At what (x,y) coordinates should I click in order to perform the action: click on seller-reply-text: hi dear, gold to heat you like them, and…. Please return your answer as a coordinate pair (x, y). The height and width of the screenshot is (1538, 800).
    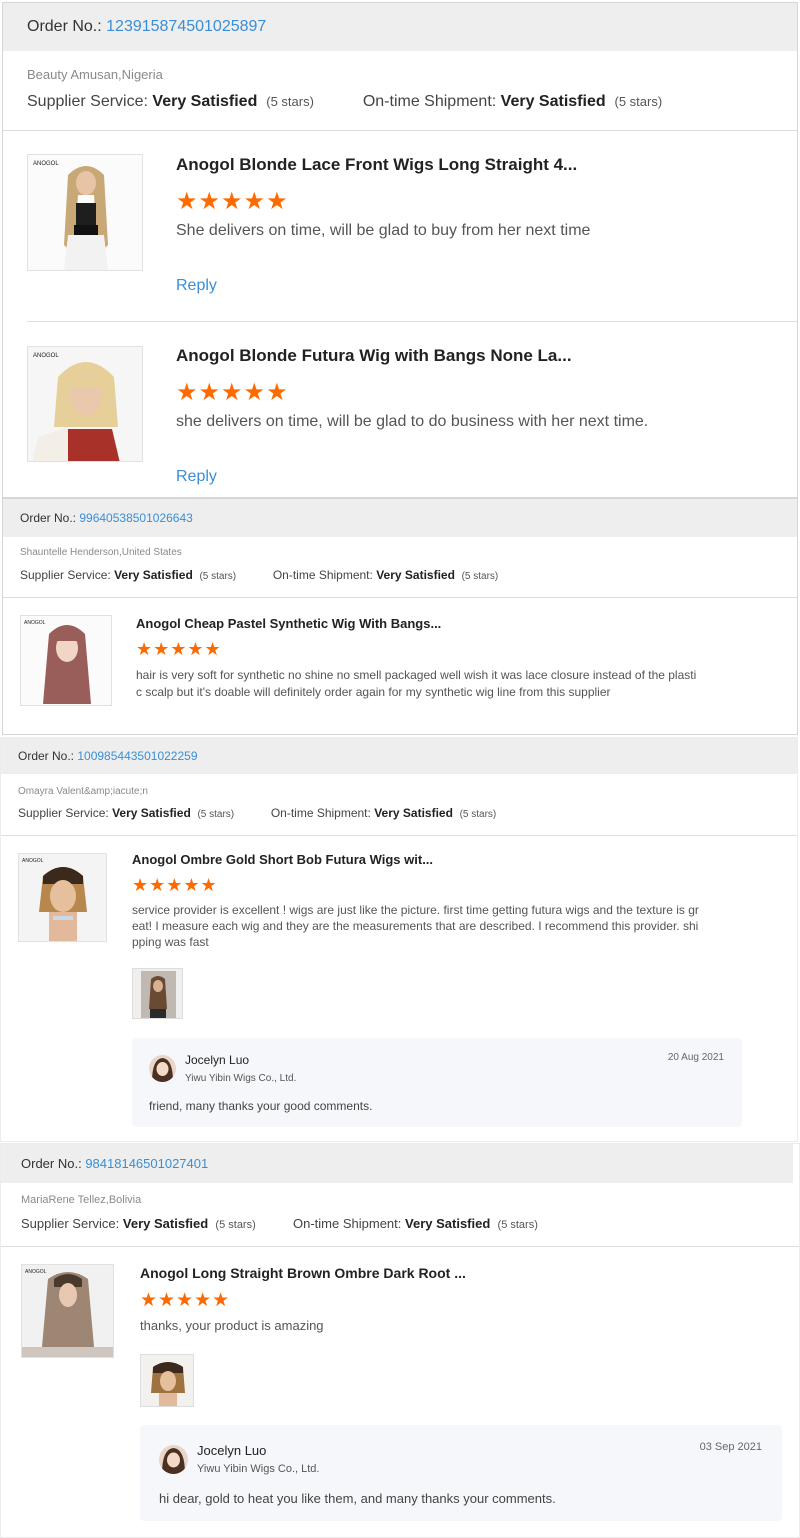
    Looking at the image, I should click on (357, 1498).